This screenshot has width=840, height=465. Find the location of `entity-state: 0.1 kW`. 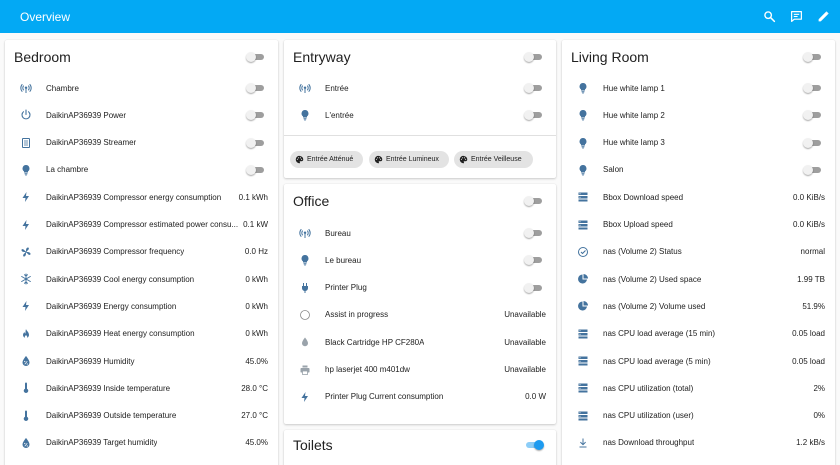

entity-state: 0.1 kW is located at coordinates (255, 224).